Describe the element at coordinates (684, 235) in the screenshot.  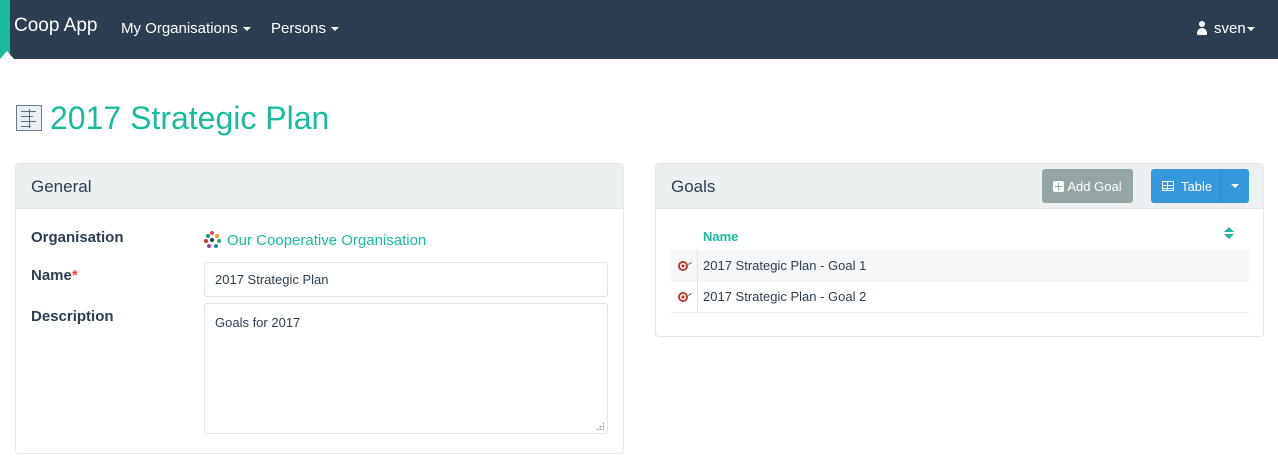
I see `icon-column-header` at that location.